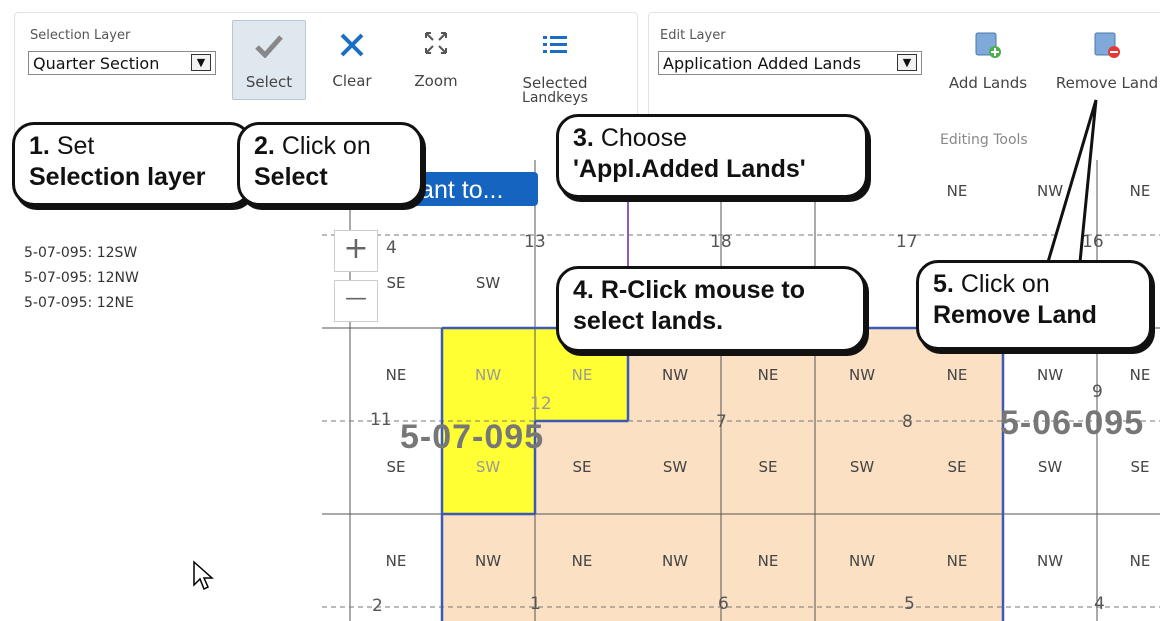 This screenshot has height=621, width=1160. What do you see at coordinates (269, 46) in the screenshot?
I see `checkmark-icon` at bounding box center [269, 46].